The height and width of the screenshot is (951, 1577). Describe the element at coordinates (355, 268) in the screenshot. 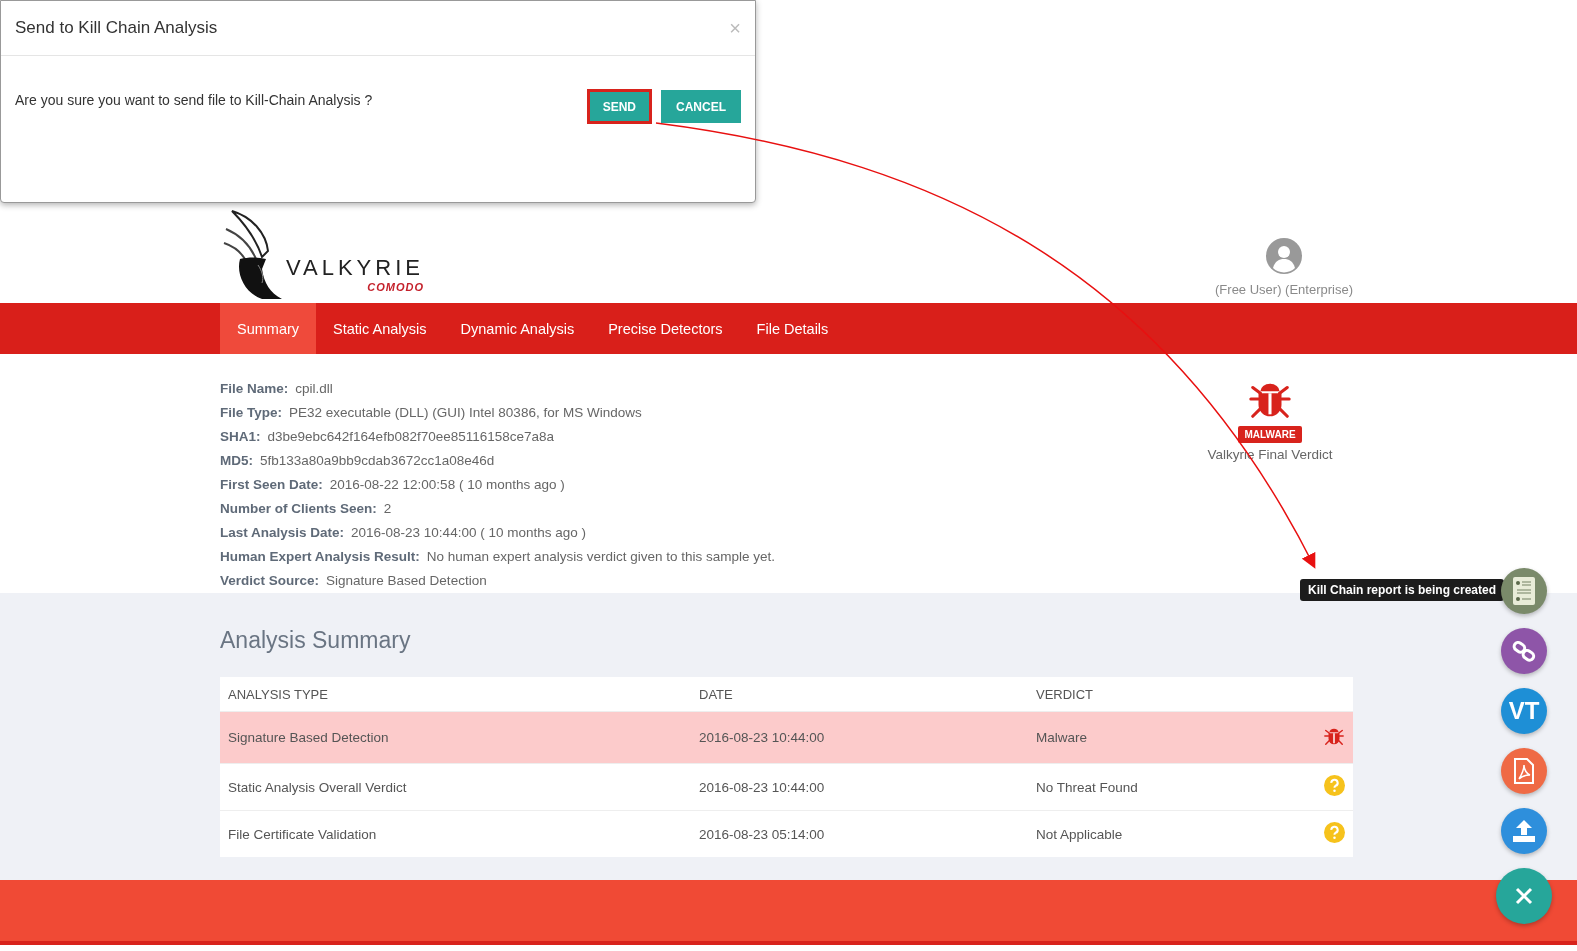

I see `logo-wordmark: VALKYRIE` at that location.